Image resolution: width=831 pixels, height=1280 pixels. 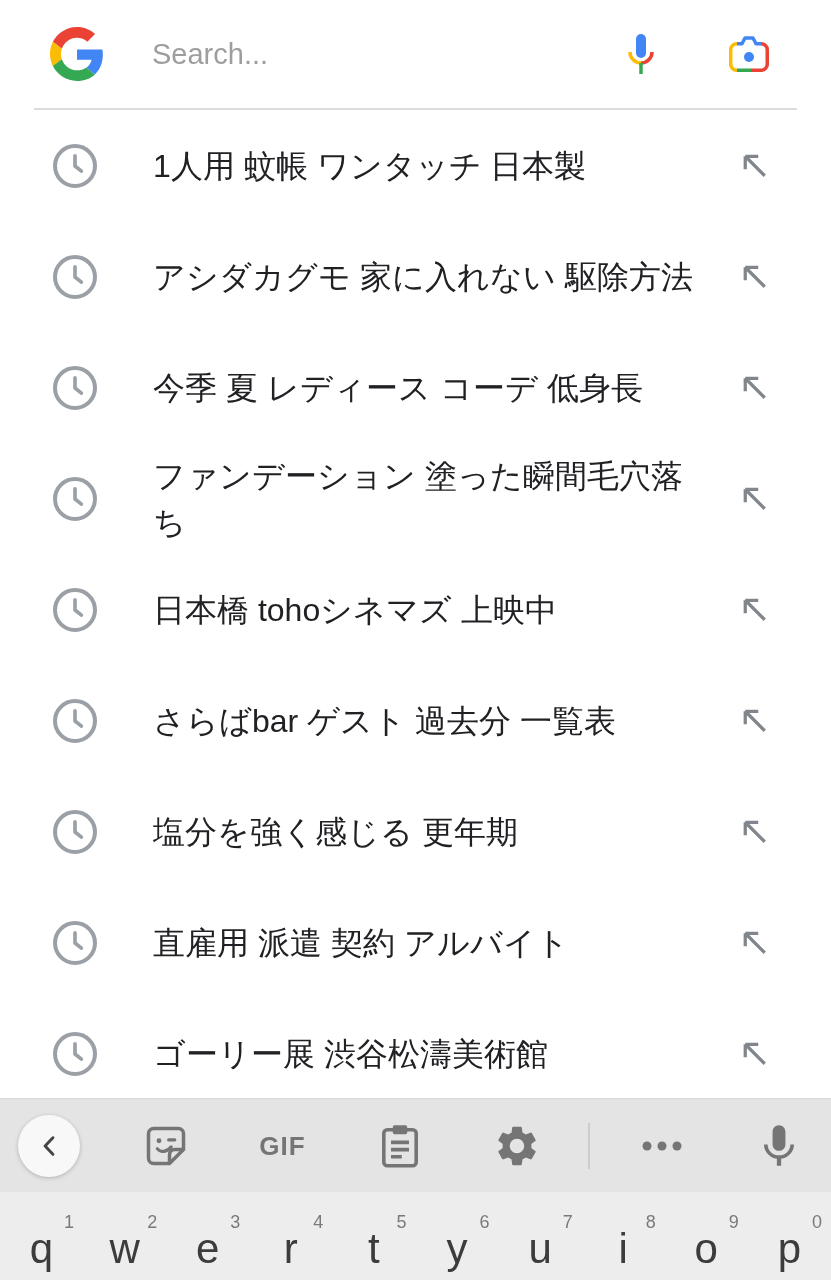 I want to click on key-hint: 3, so click(x=235, y=1222).